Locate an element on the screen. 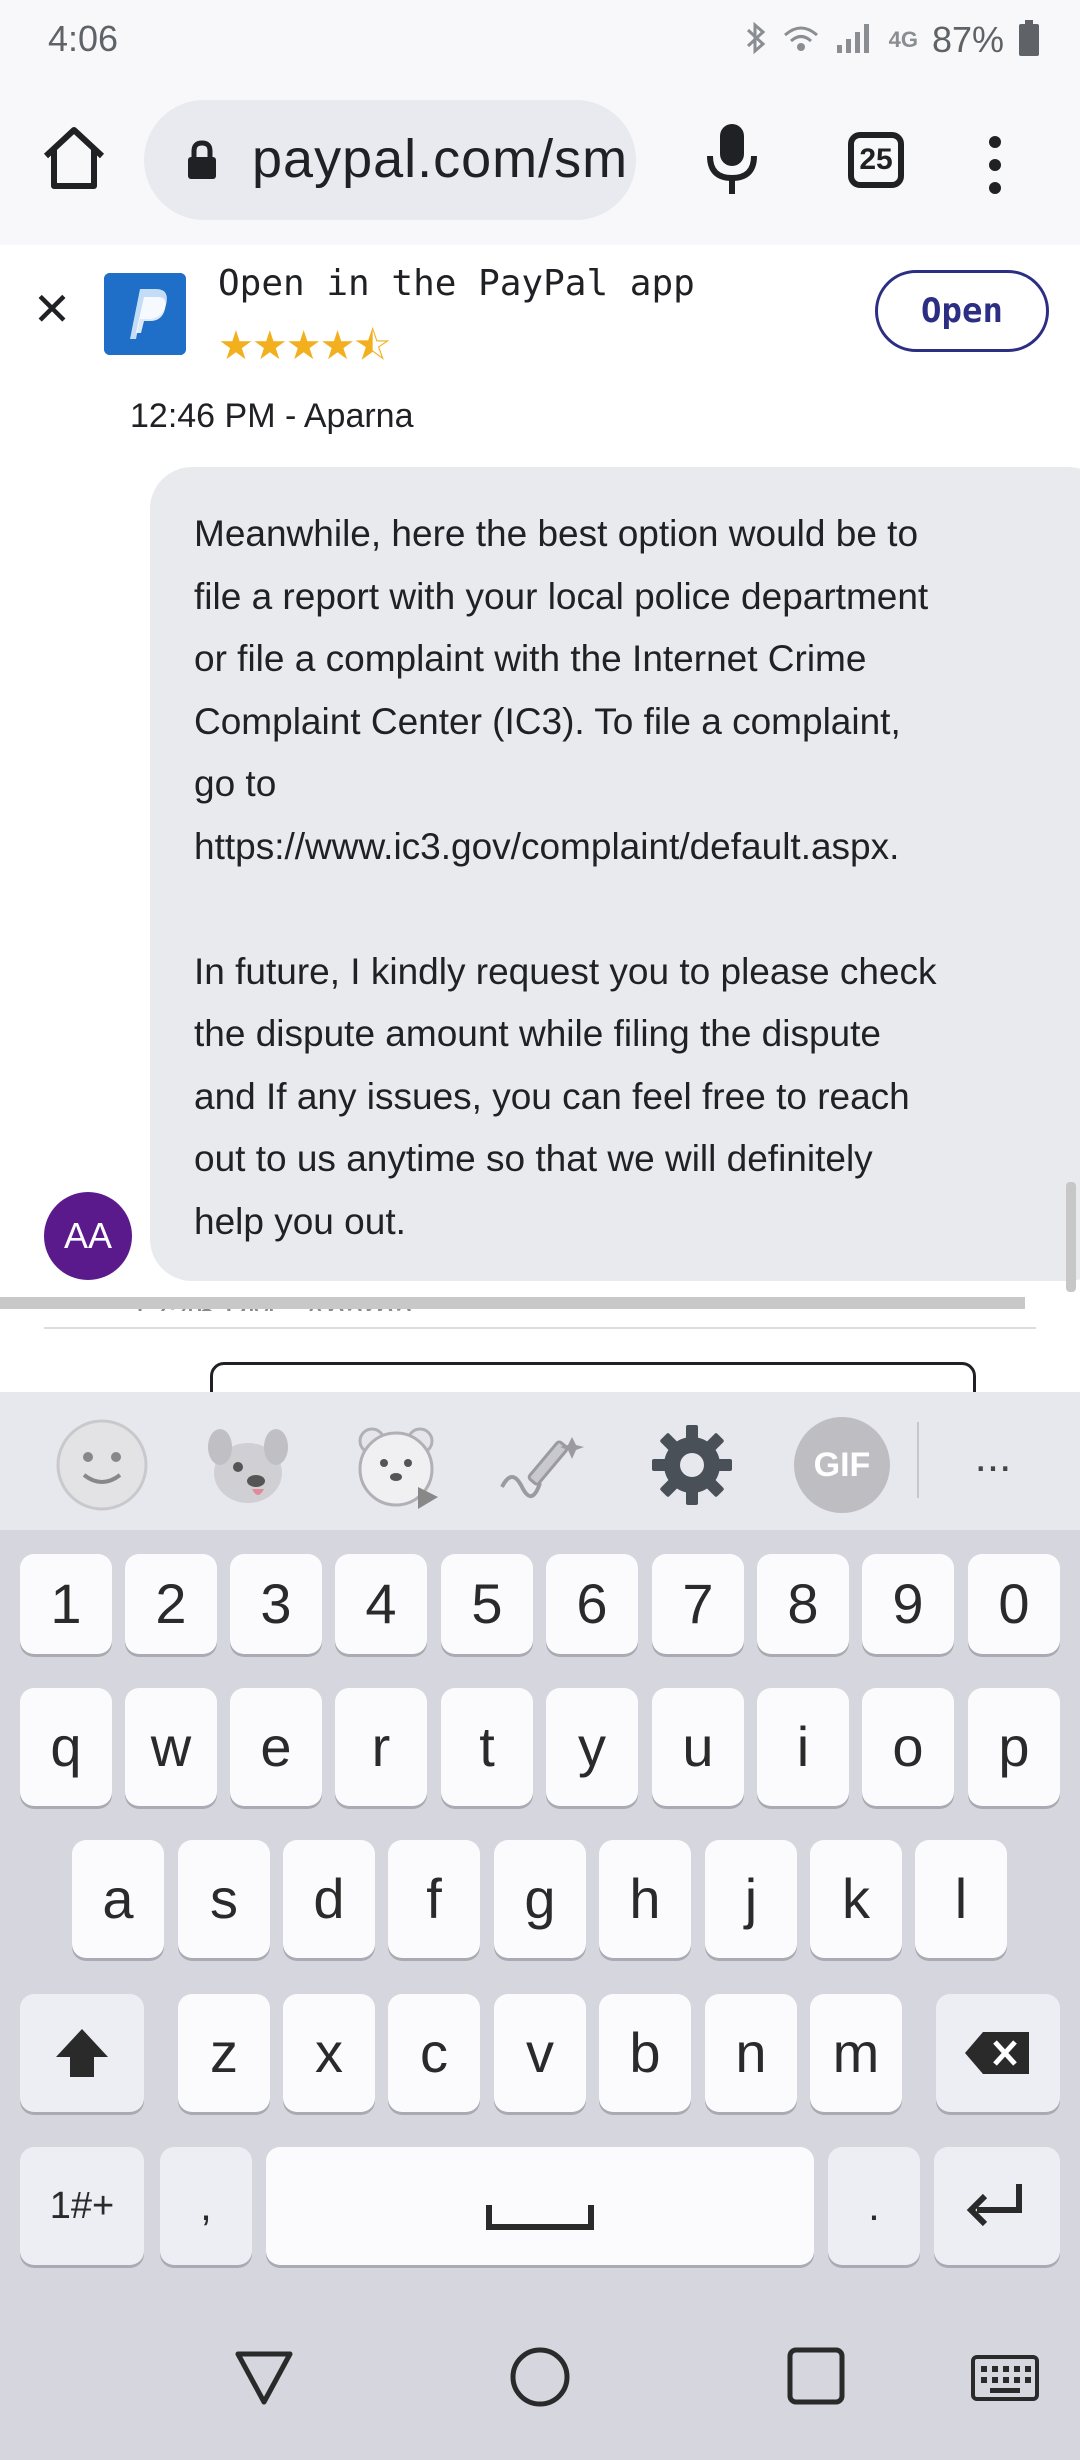 The image size is (1080, 2460). bluetooth-icon is located at coordinates (756, 40).